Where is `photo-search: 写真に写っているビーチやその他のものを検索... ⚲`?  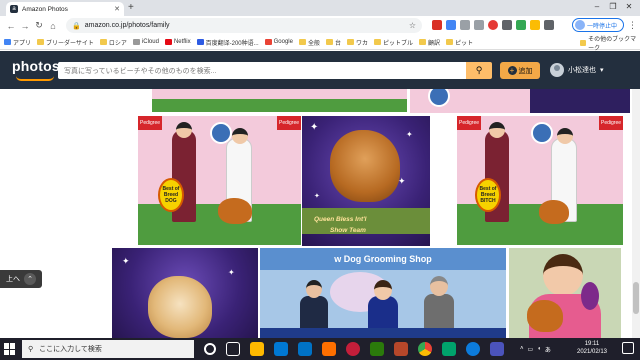 photo-search: 写真に写っているビーチやその他のものを検索... ⚲ is located at coordinates (275, 70).